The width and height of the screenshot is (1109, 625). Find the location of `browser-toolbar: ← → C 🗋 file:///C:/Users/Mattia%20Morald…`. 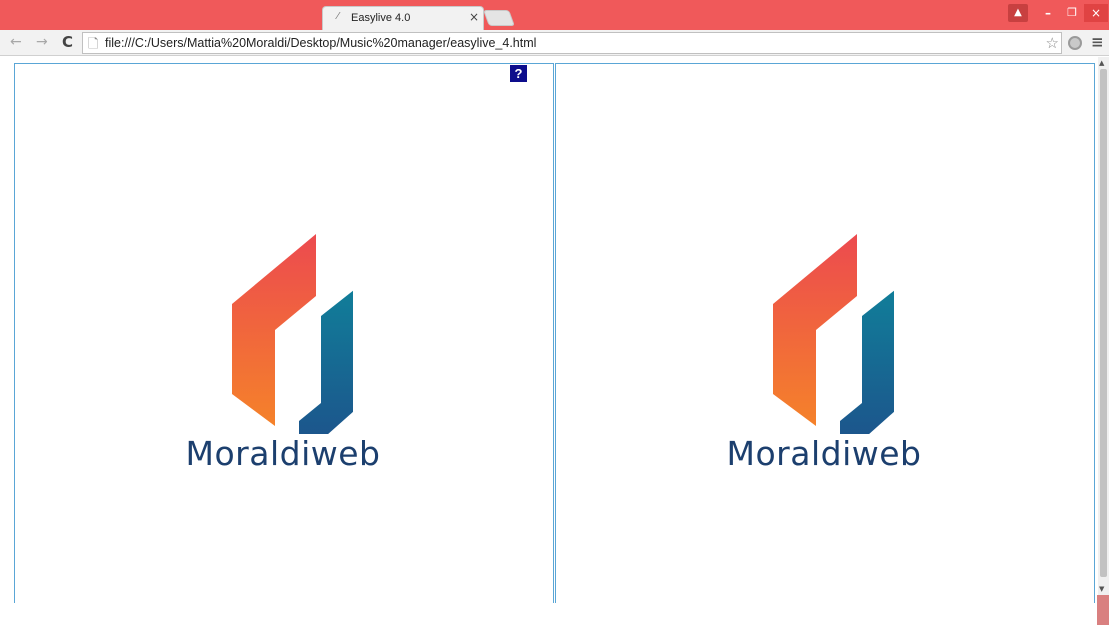

browser-toolbar: ← → C 🗋 file:///C:/Users/Mattia%20Morald… is located at coordinates (554, 43).